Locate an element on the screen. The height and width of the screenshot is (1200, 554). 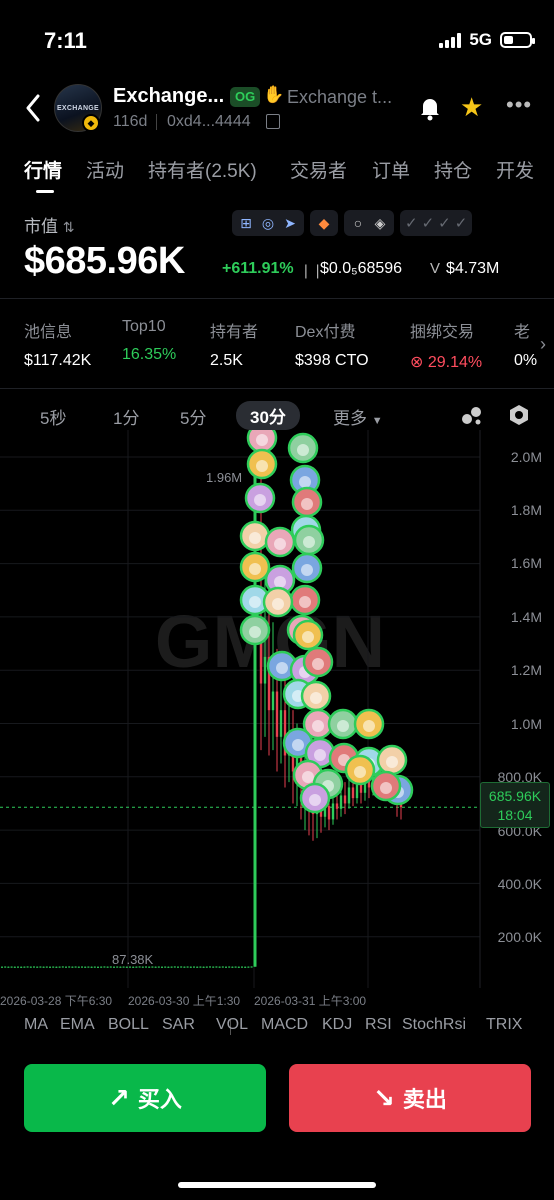
tab-holders: 持有者(2.5K) is located at coordinates (202, 169).